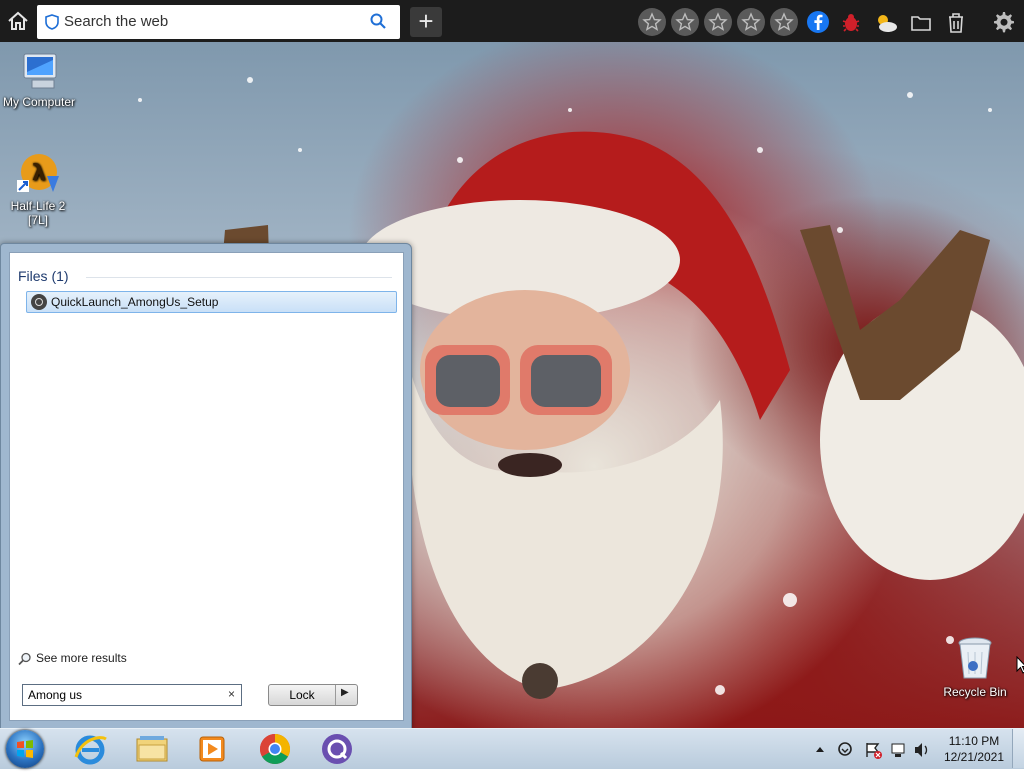  I want to click on action-center-flag-icon, so click(874, 751).